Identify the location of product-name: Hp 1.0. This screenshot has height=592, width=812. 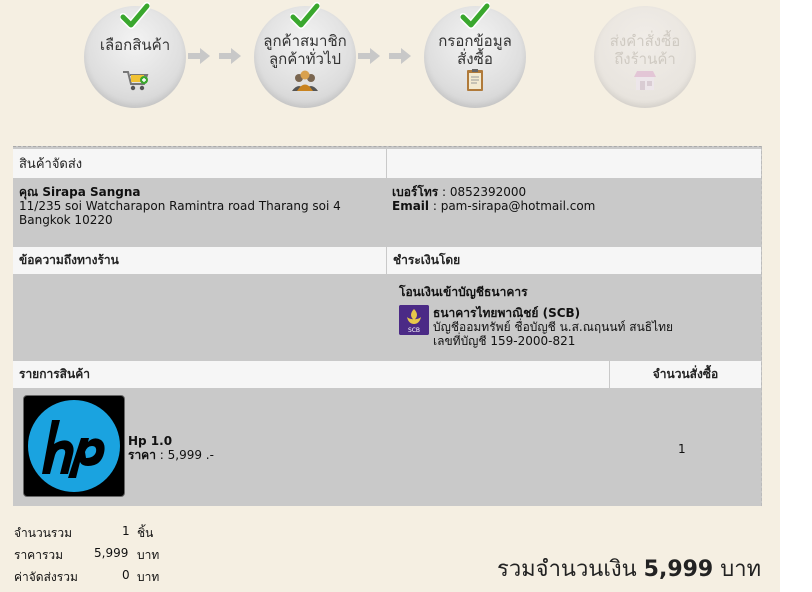
(150, 441).